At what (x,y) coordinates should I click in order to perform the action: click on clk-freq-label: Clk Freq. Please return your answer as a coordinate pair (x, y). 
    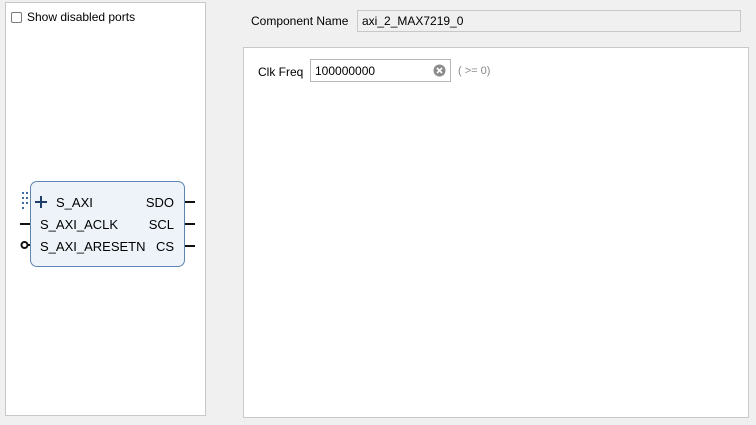
    Looking at the image, I should click on (281, 72).